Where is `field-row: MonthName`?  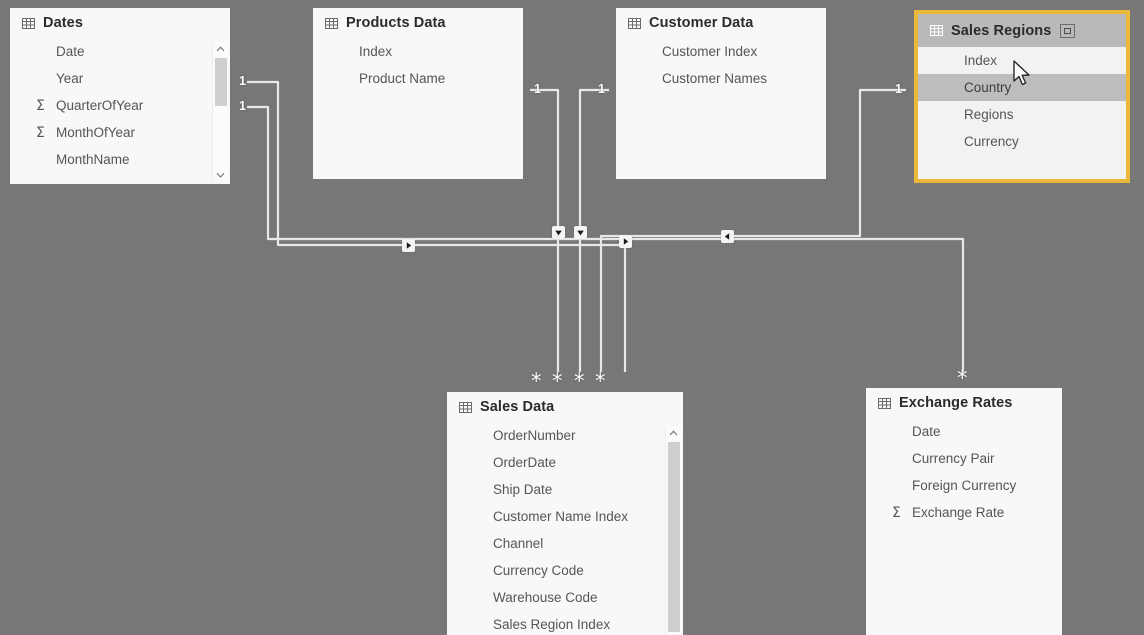 field-row: MonthName is located at coordinates (120, 159).